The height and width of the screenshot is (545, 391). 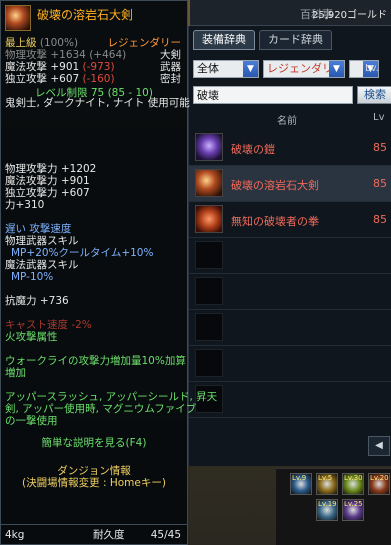 I want to click on independent-attack-line: 独立攻撃 +607 (-160), so click(x=60, y=79).